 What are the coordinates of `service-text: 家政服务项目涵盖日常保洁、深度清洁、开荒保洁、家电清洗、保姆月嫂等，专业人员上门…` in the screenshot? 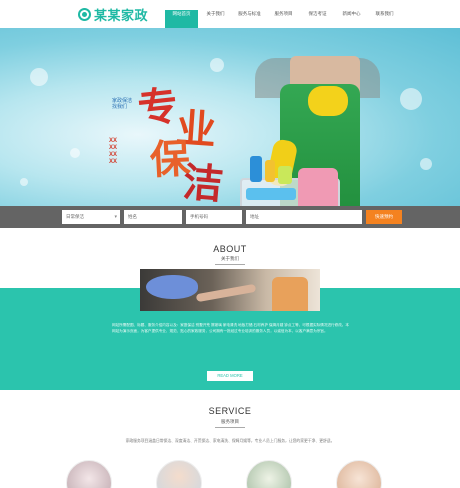 It's located at (230, 441).